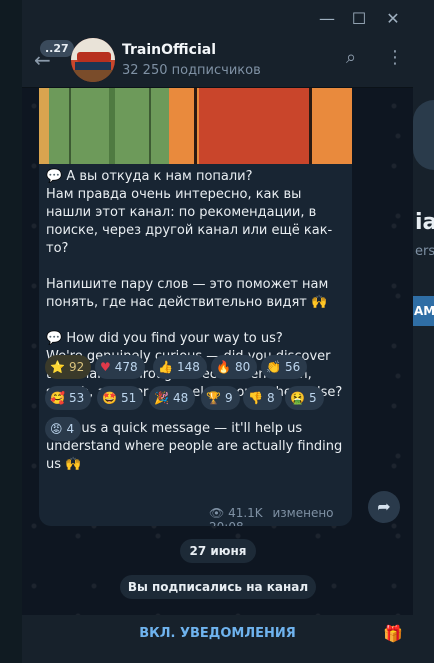 This screenshot has width=434, height=663. I want to click on reaction-count: 4, so click(70, 429).